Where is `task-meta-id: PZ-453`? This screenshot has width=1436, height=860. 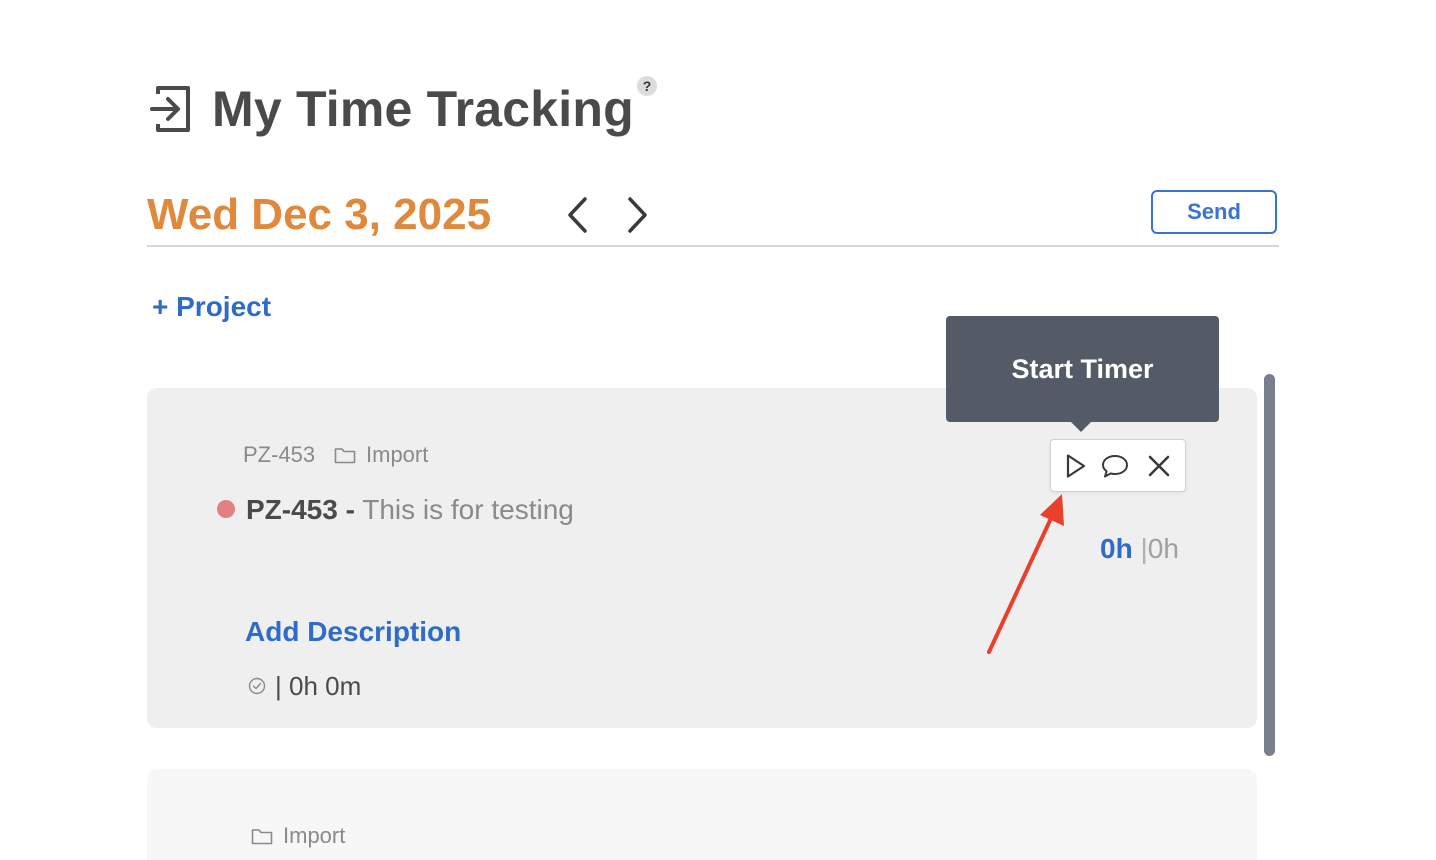 task-meta-id: PZ-453 is located at coordinates (279, 454).